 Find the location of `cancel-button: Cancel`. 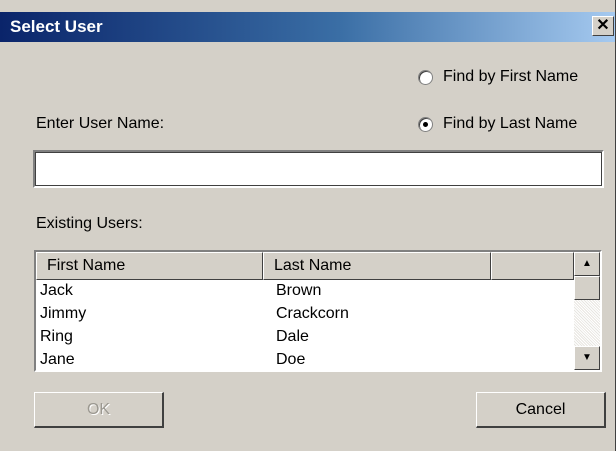

cancel-button: Cancel is located at coordinates (541, 410).